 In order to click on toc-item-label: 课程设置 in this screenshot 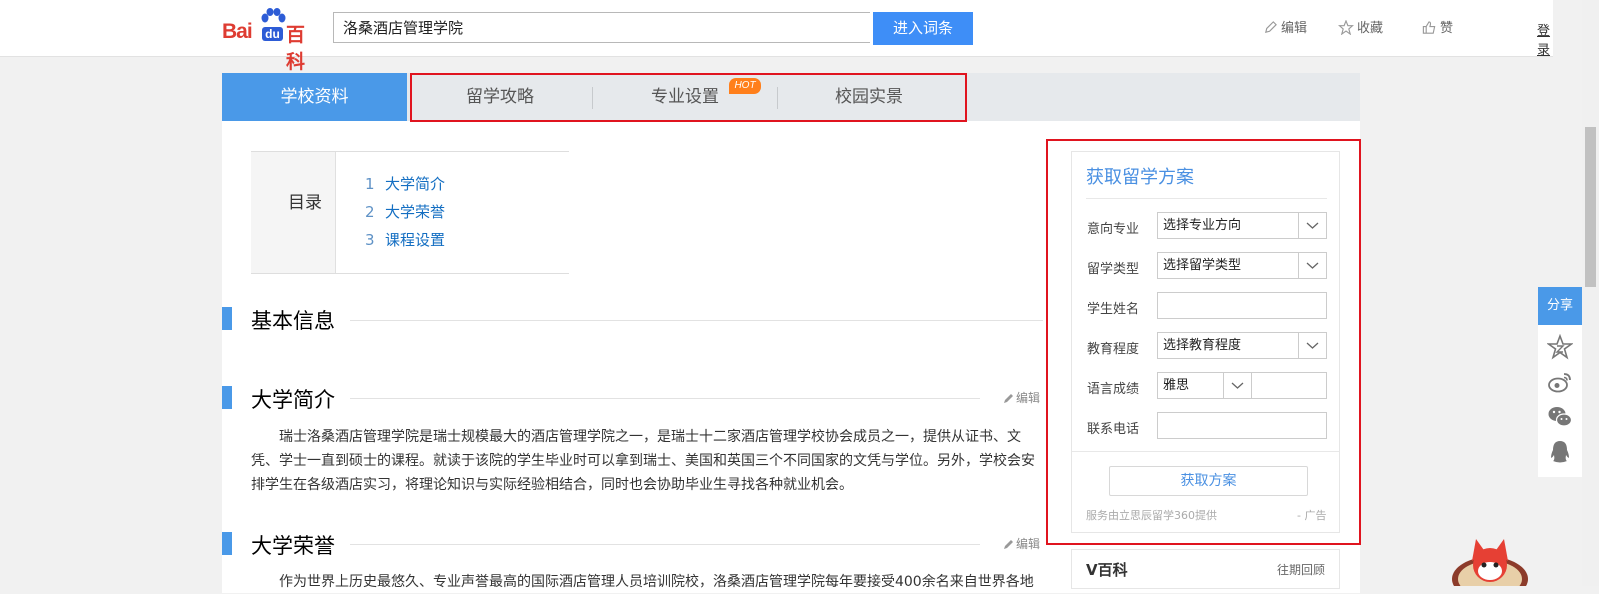, I will do `click(415, 240)`.